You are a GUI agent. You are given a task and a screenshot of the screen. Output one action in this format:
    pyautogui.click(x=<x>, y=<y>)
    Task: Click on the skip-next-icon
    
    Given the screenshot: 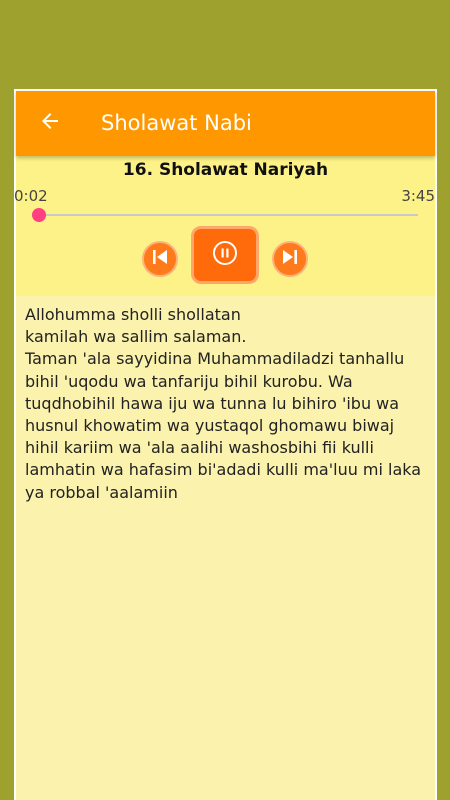 What is the action you would take?
    pyautogui.click(x=290, y=259)
    